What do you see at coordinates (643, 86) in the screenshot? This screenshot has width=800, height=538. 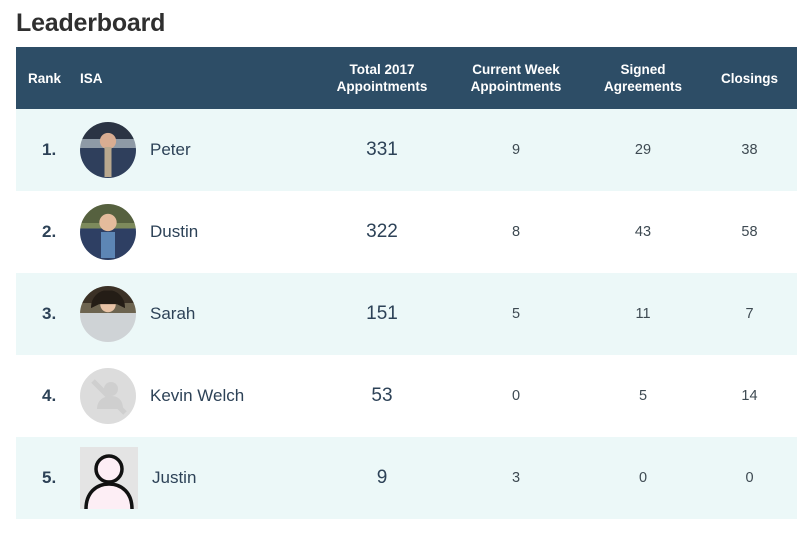 I see `column-header-signed-line2: Agreements` at bounding box center [643, 86].